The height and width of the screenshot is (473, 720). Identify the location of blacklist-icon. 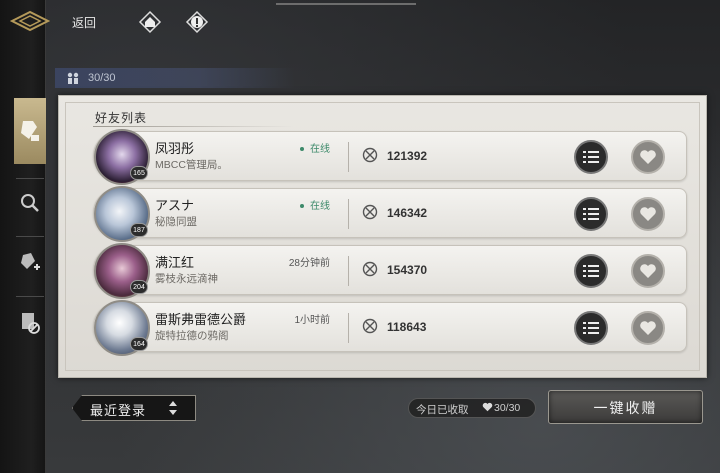
(31, 323).